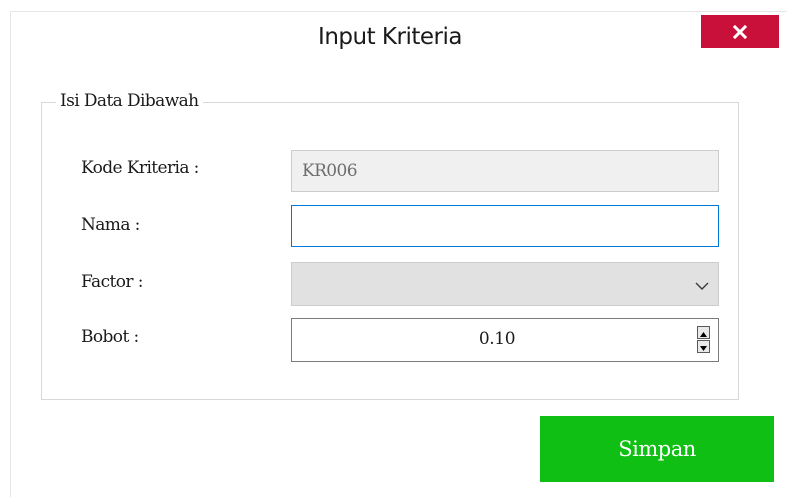  I want to click on save-button: Simpan, so click(657, 449).